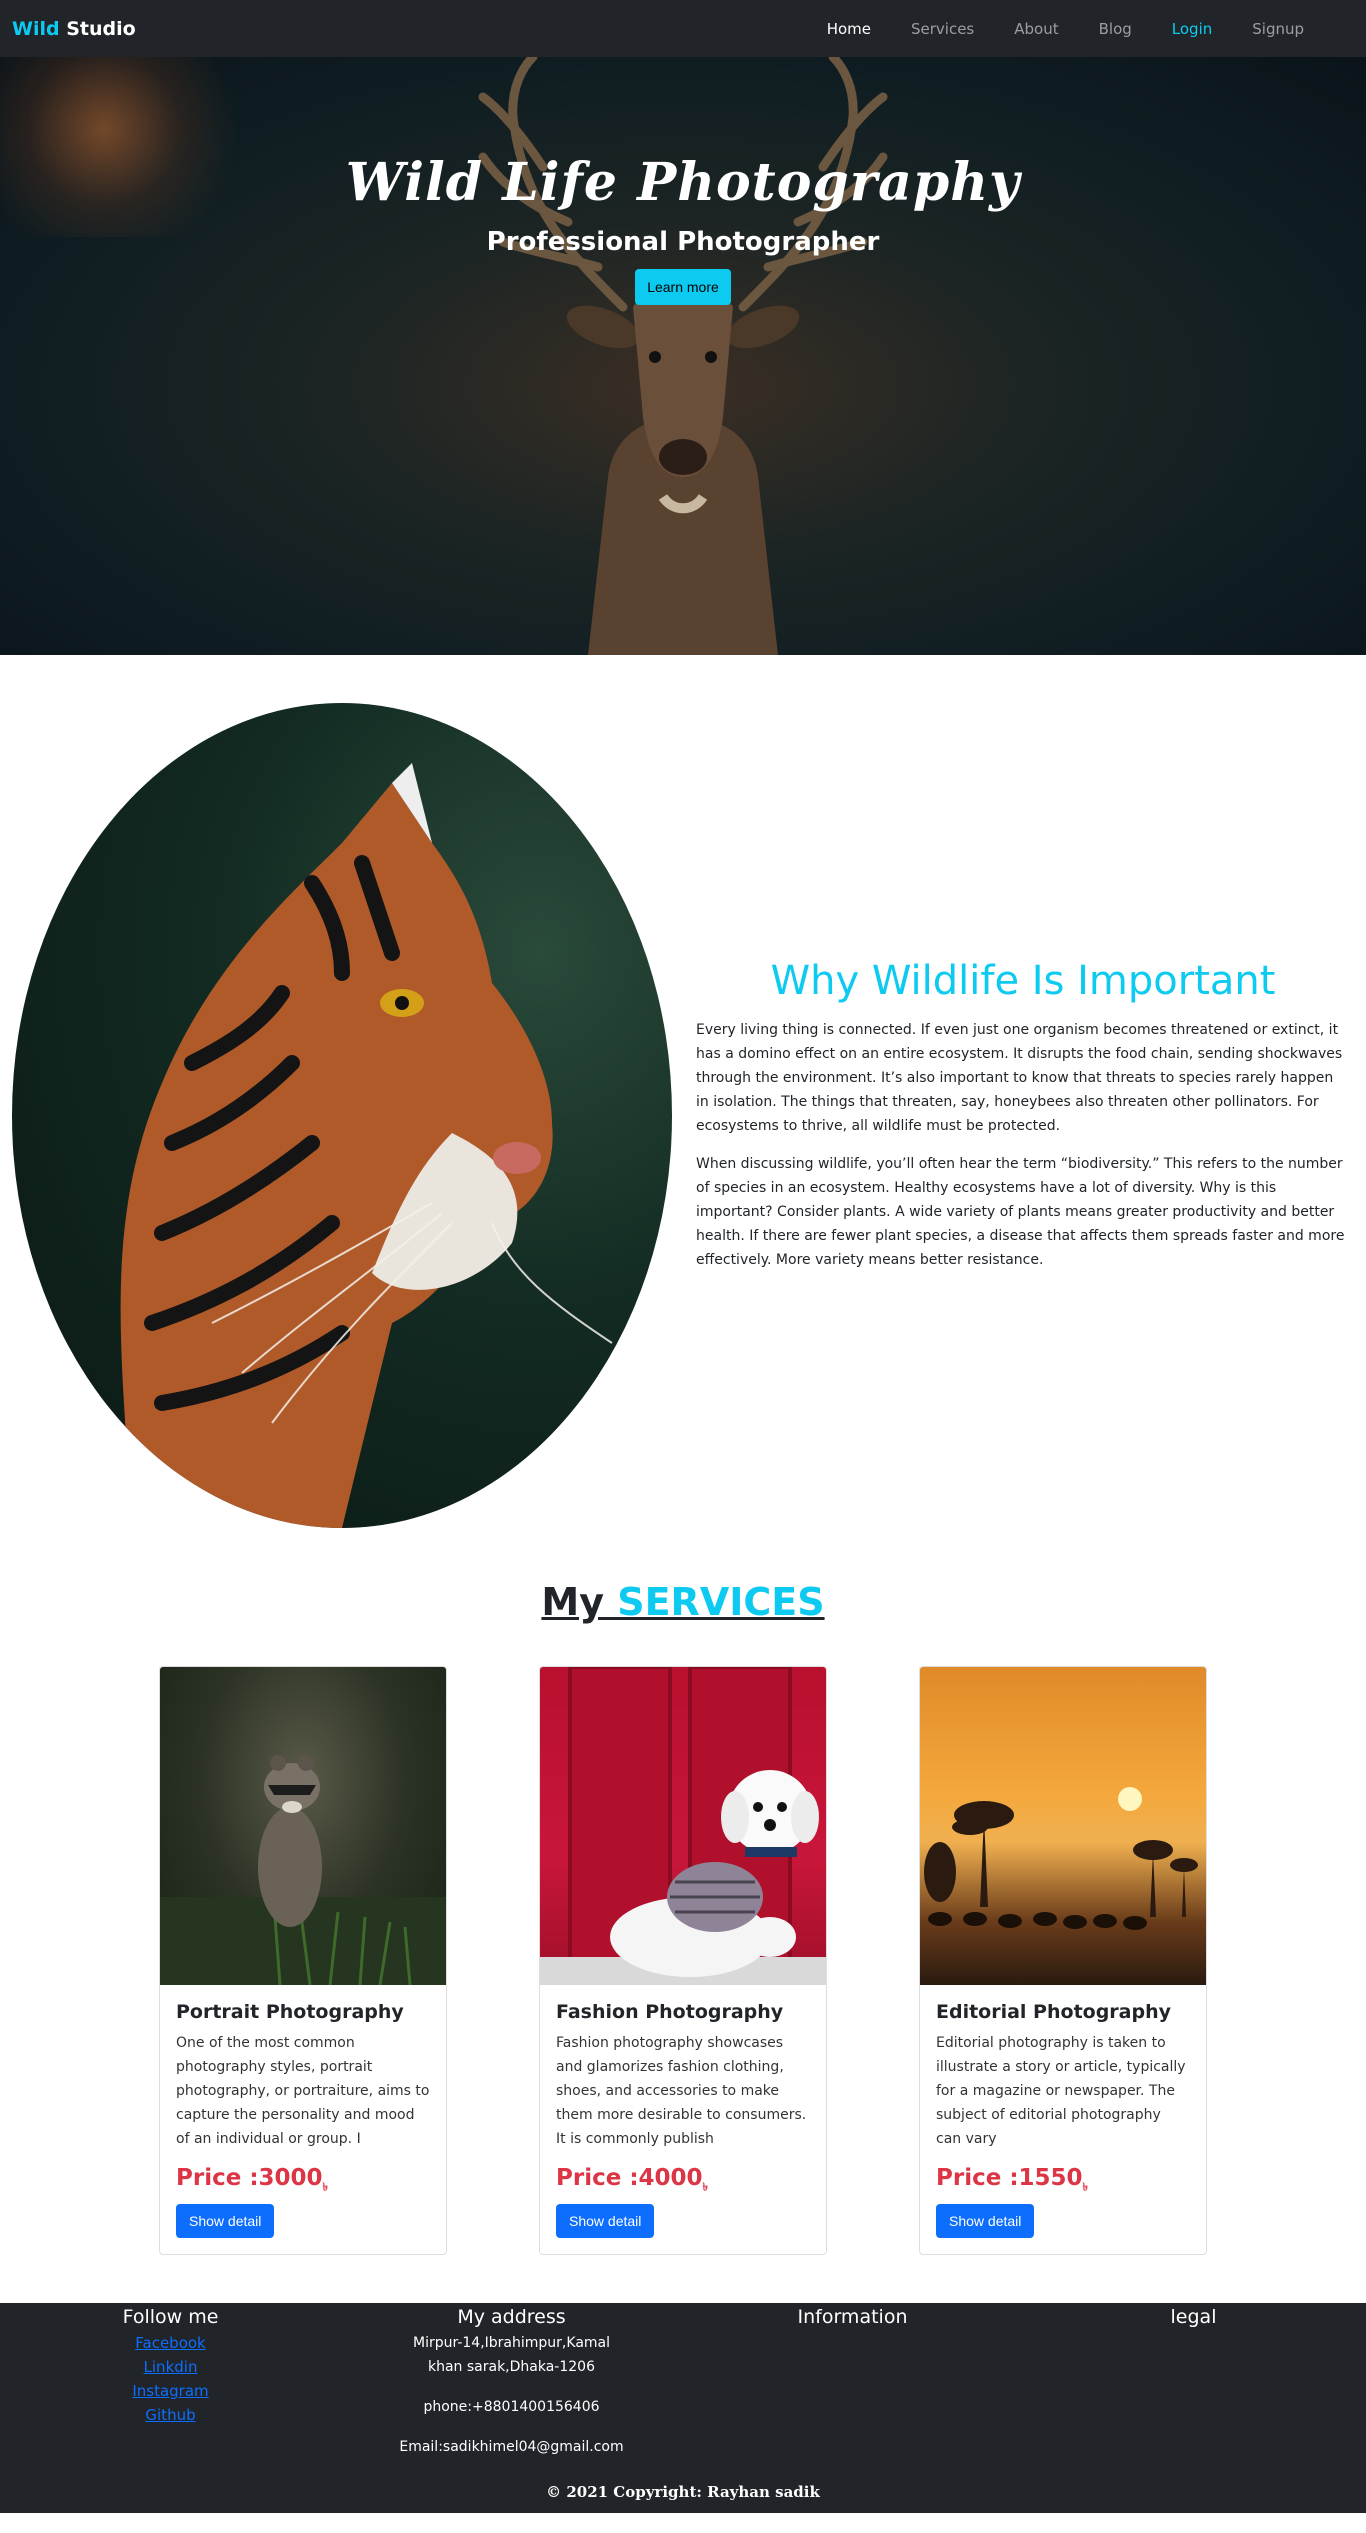 The width and height of the screenshot is (1366, 2533). I want to click on nav-links: Home Services About Blog Login Signup, so click(1065, 29).